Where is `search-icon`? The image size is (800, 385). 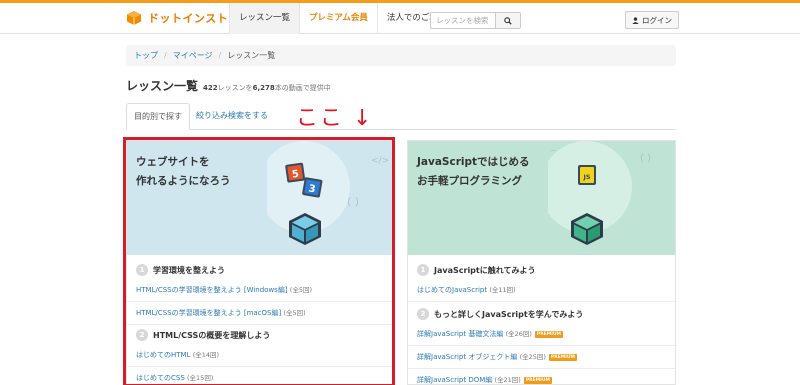
search-icon is located at coordinates (508, 20).